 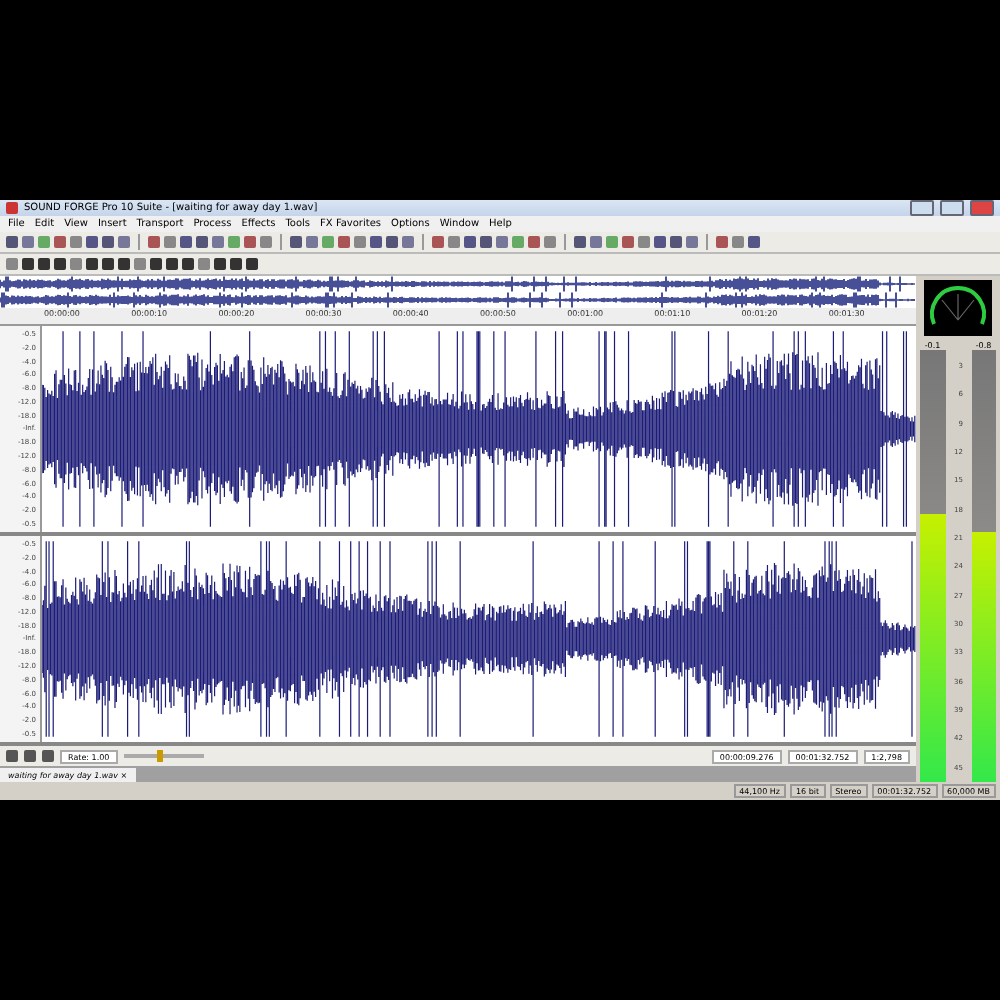 I want to click on dial-meter-icon, so click(x=958, y=308).